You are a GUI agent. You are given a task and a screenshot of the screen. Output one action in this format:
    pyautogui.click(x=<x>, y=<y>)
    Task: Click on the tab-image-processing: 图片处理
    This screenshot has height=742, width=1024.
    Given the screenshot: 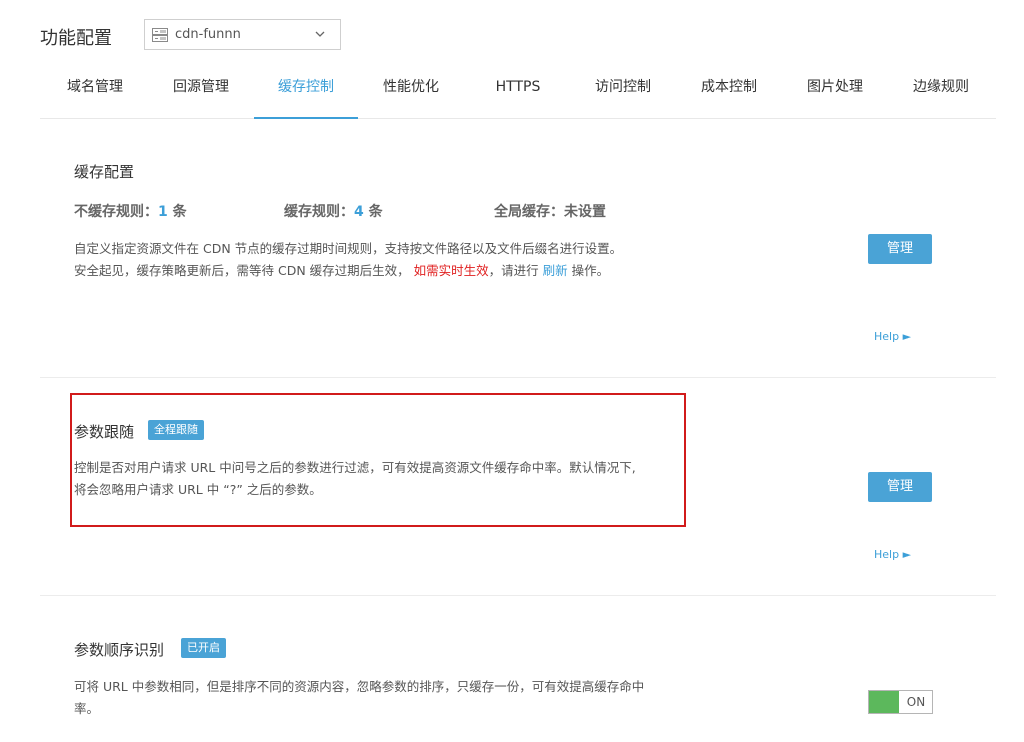 What is the action you would take?
    pyautogui.click(x=835, y=93)
    